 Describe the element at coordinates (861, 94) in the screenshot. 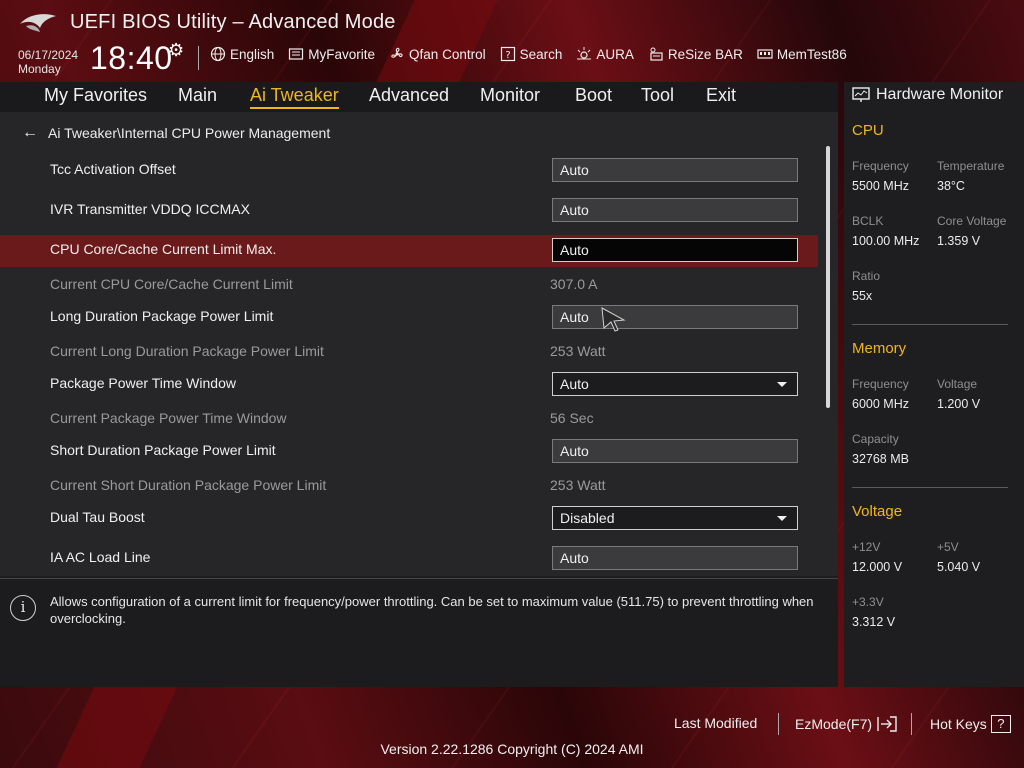

I see `monitor-icon` at that location.